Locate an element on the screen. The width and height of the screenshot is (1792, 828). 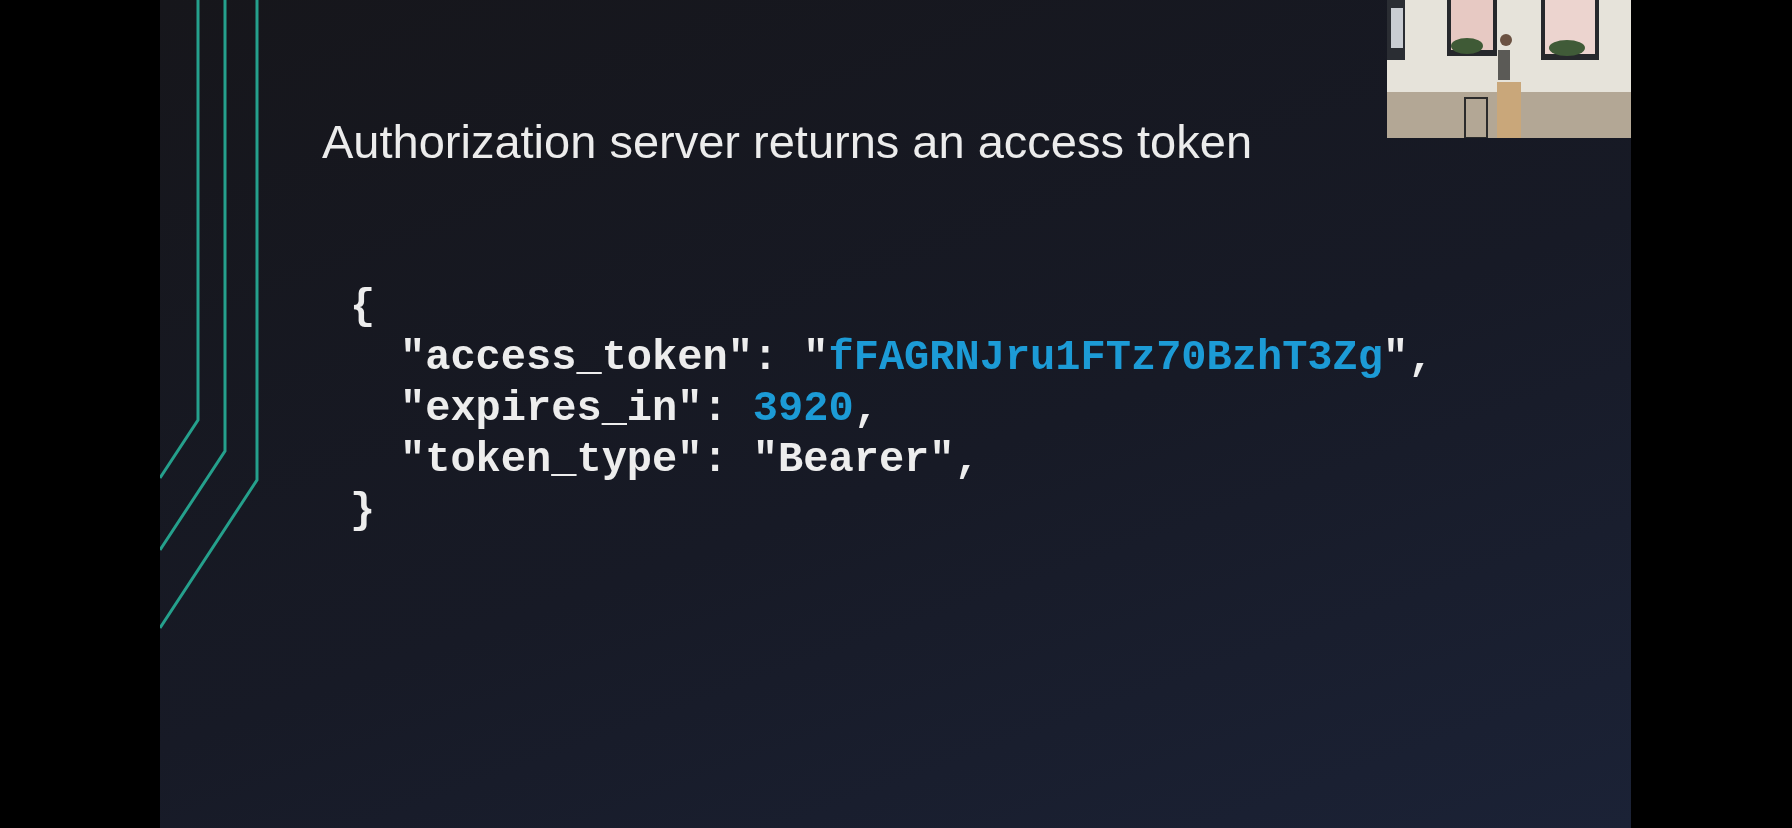
code-line: { is located at coordinates (363, 307).